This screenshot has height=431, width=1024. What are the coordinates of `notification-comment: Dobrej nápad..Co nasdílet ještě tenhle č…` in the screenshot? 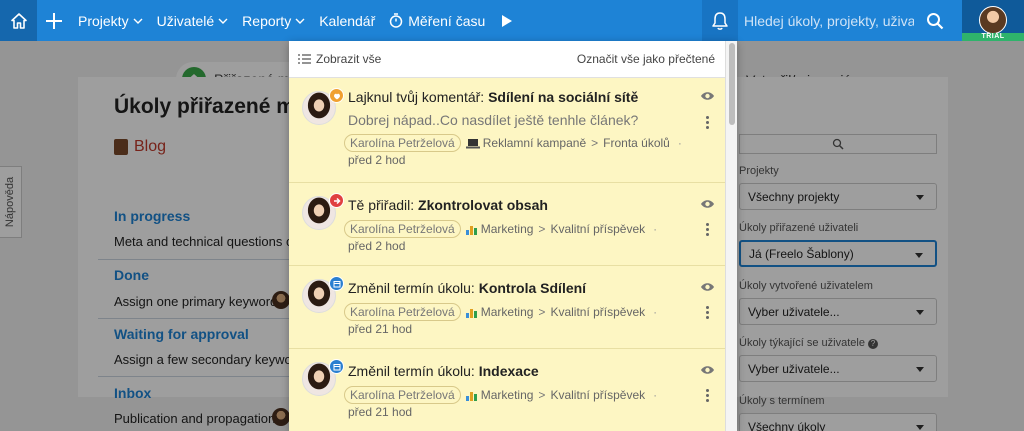 It's located at (493, 120).